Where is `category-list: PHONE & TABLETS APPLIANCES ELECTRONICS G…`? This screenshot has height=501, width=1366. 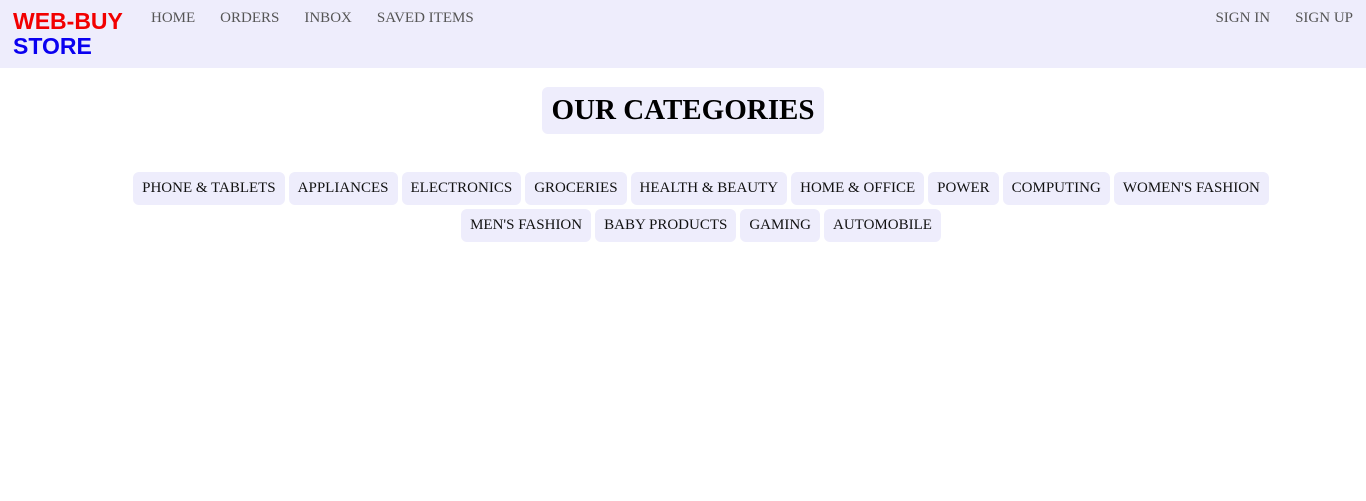 category-list: PHONE & TABLETS APPLIANCES ELECTRONICS G… is located at coordinates (701, 207).